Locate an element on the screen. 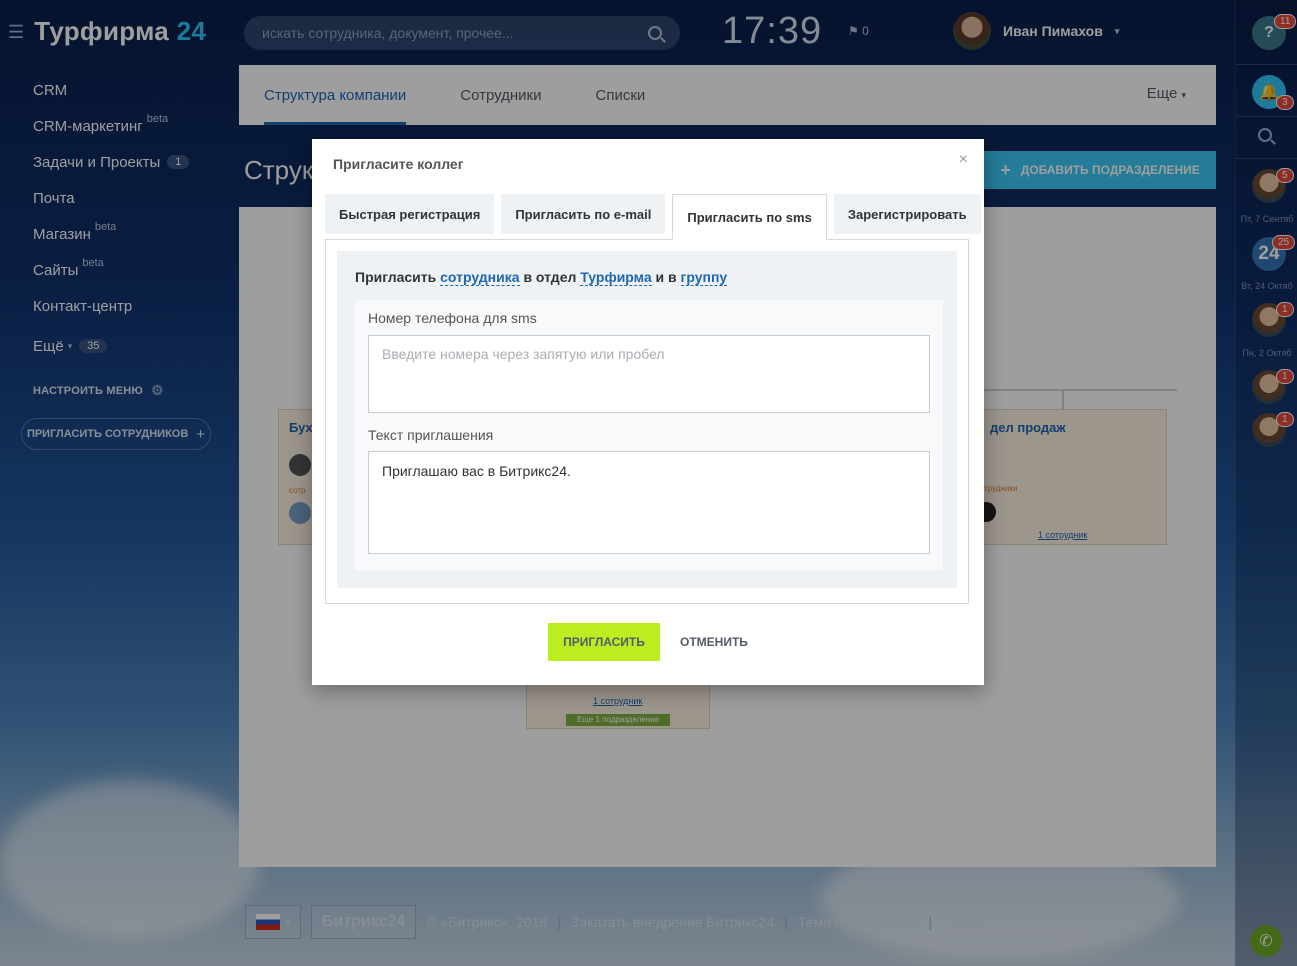 The height and width of the screenshot is (966, 1297). tab-invite-email: Пригласить по e-mail is located at coordinates (583, 214).